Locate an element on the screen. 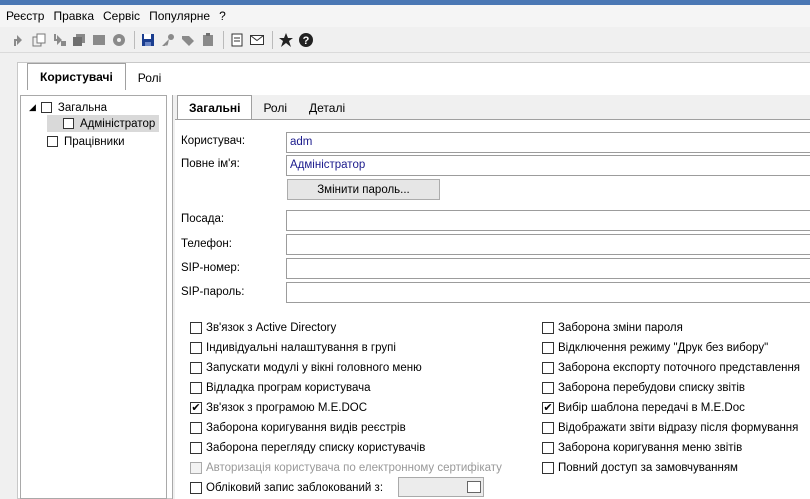 The width and height of the screenshot is (810, 499). tree-node-label: Загальна is located at coordinates (82, 107).